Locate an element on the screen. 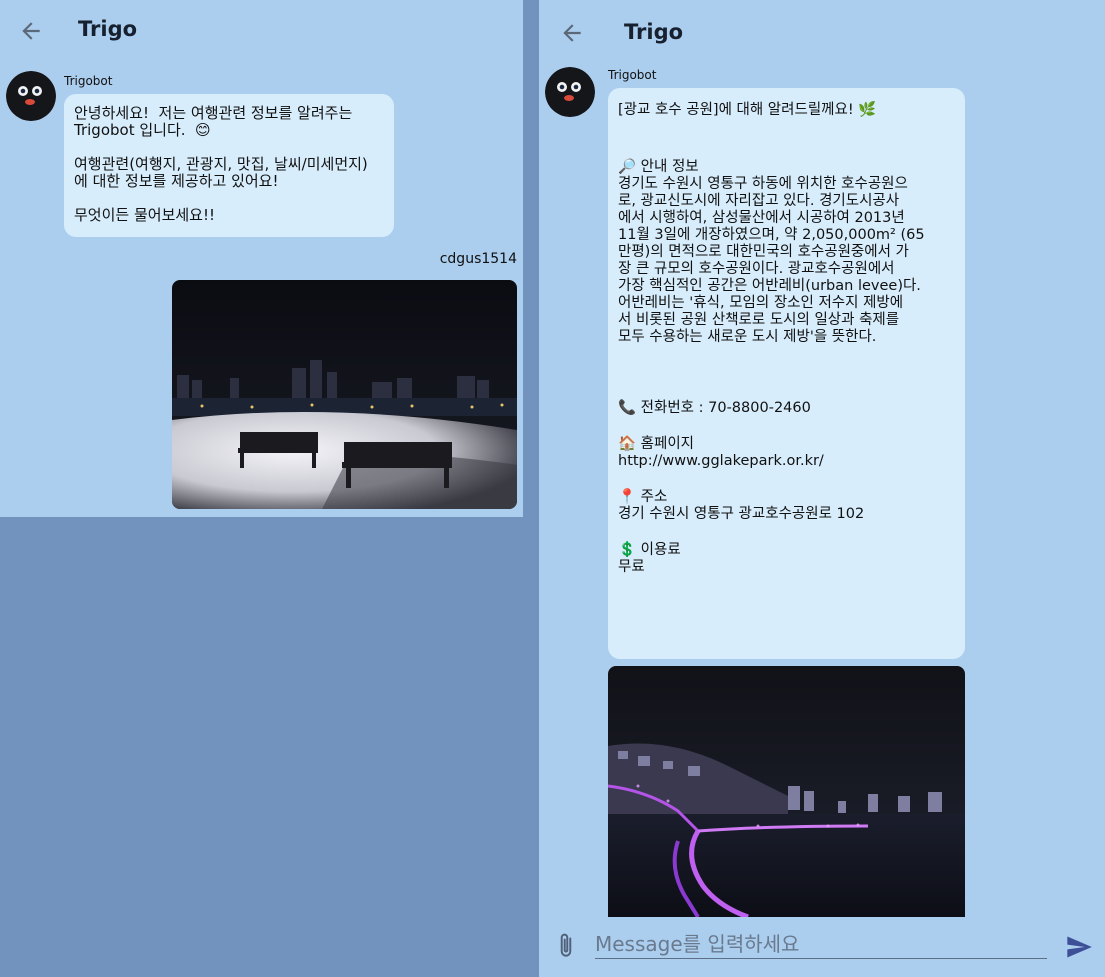 The image size is (1105, 977). user-name-label: cdgus1514 is located at coordinates (478, 259).